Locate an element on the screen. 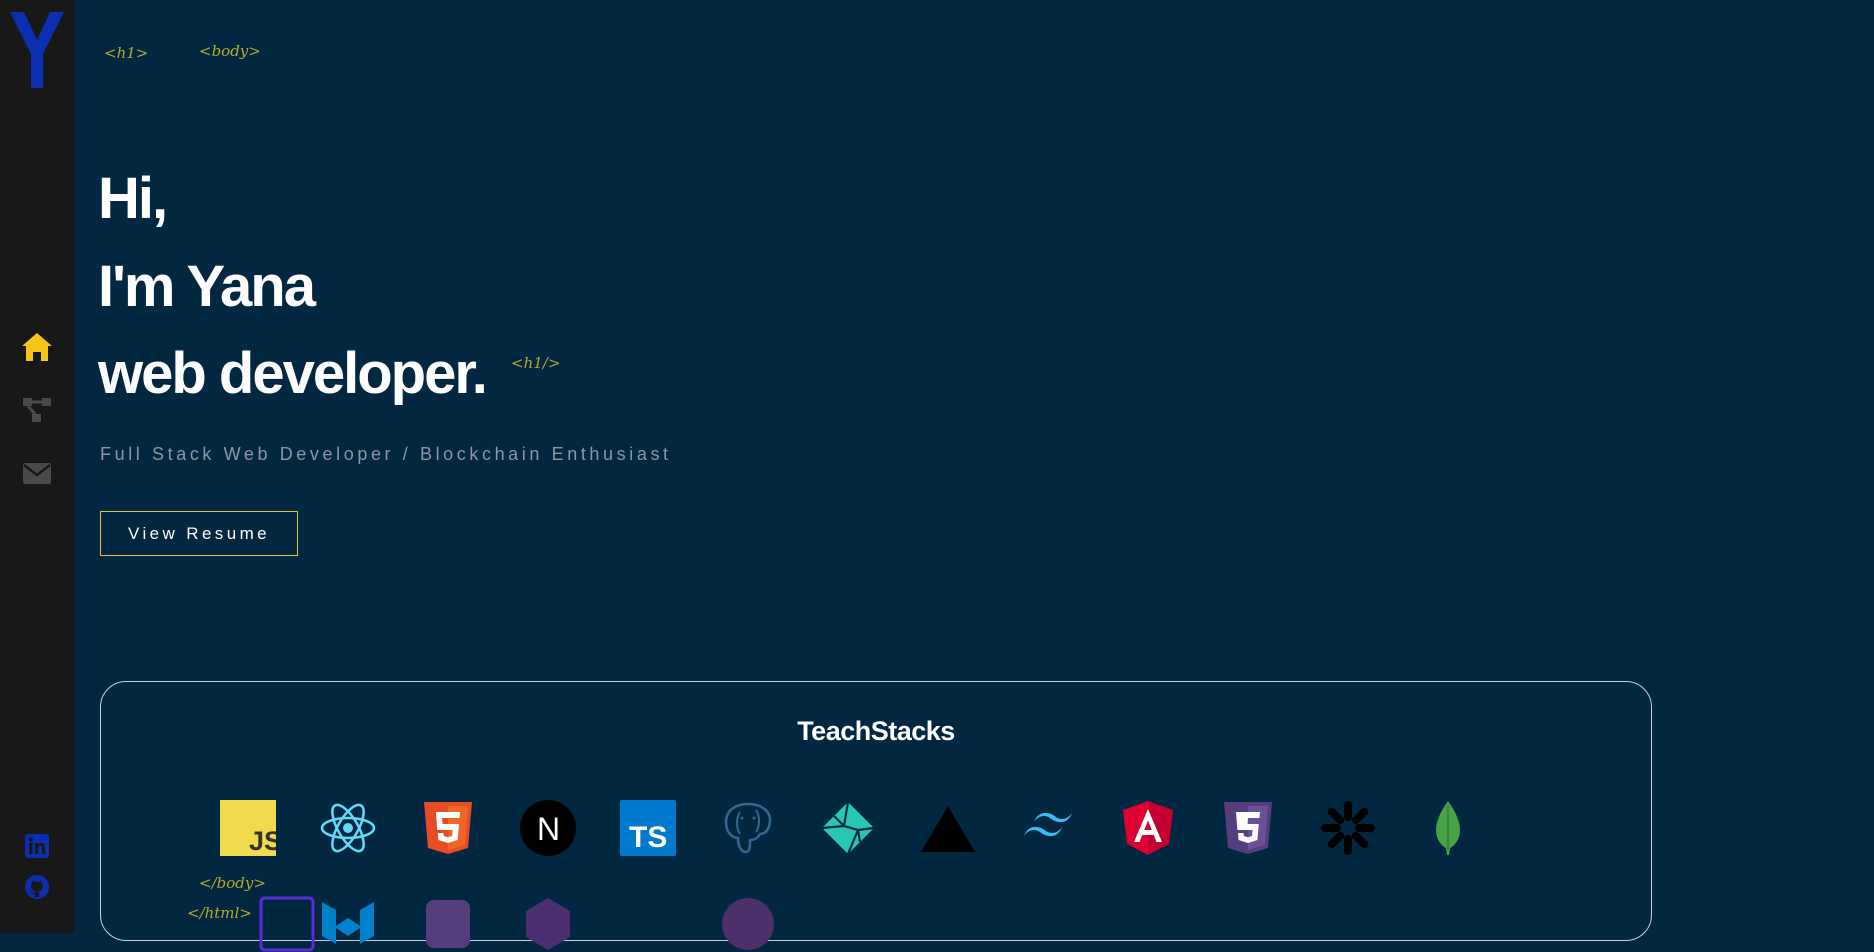 The width and height of the screenshot is (1874, 952). bootstrap-icon is located at coordinates (448, 924).